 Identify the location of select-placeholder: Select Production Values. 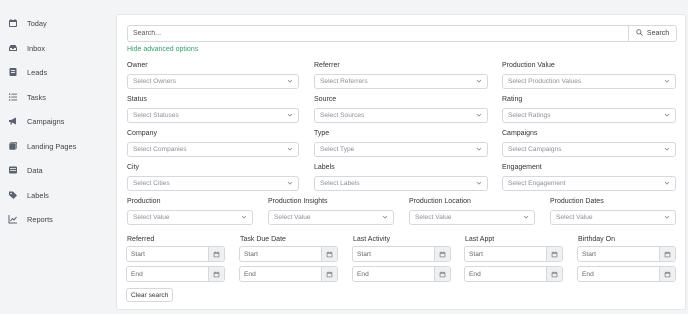
(545, 81).